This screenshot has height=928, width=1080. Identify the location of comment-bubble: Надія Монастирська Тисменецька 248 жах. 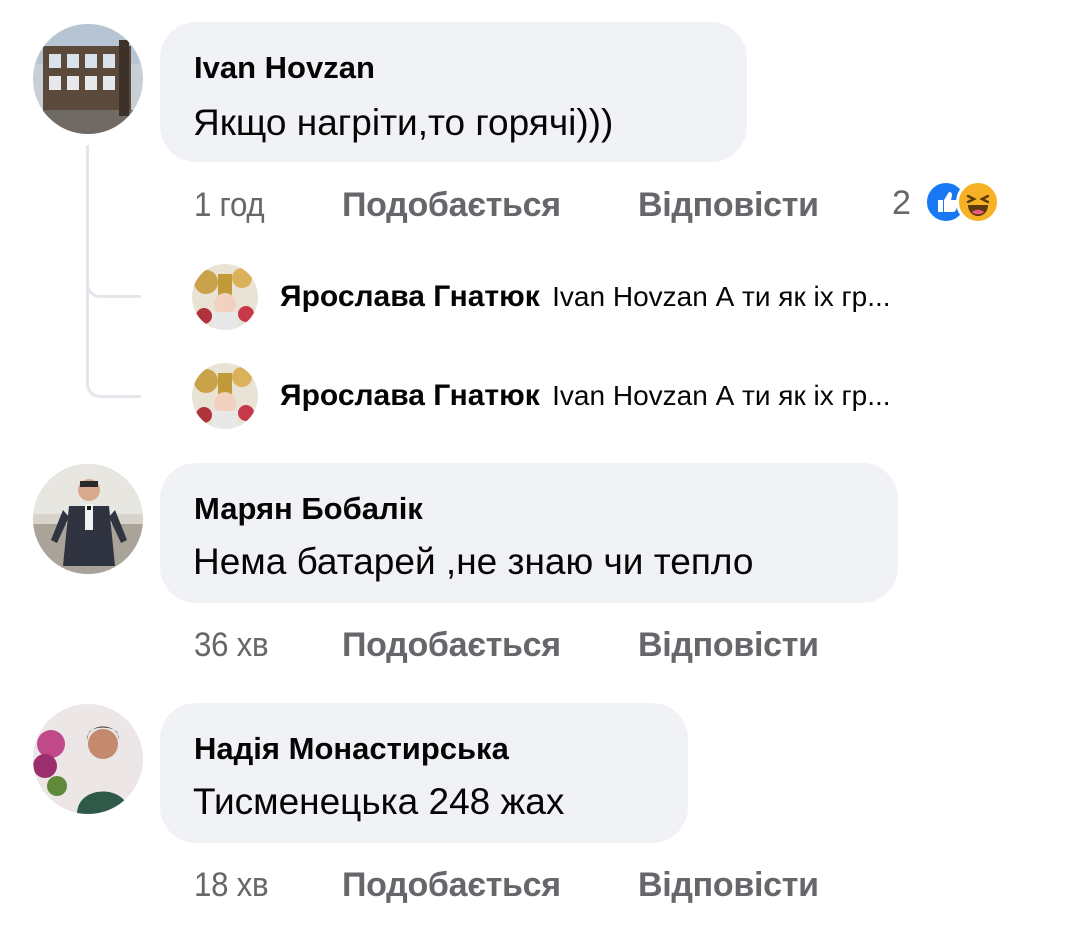
(424, 773).